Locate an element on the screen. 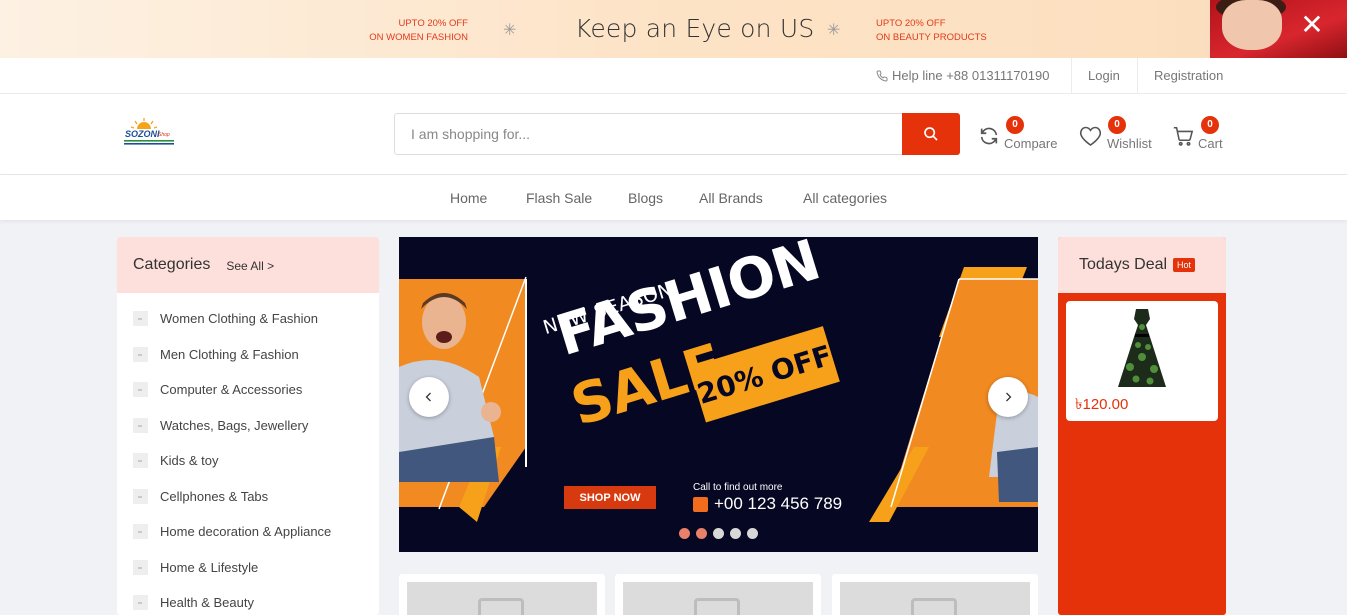 The width and height of the screenshot is (1347, 615). category-label: Home & Lifestyle is located at coordinates (209, 567).